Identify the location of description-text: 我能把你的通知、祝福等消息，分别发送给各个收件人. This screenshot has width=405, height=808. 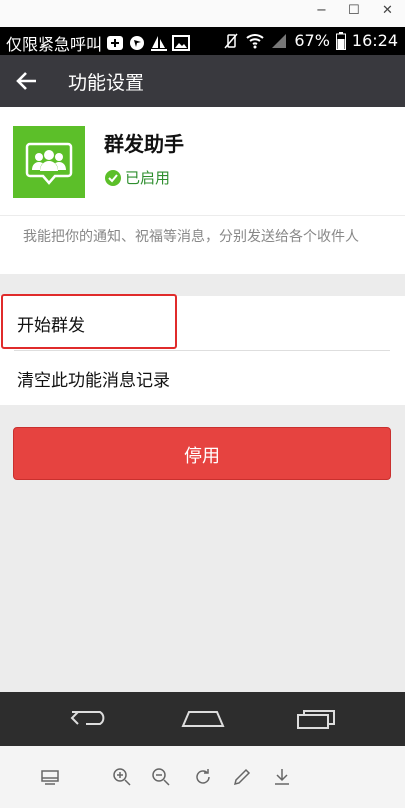
(191, 237).